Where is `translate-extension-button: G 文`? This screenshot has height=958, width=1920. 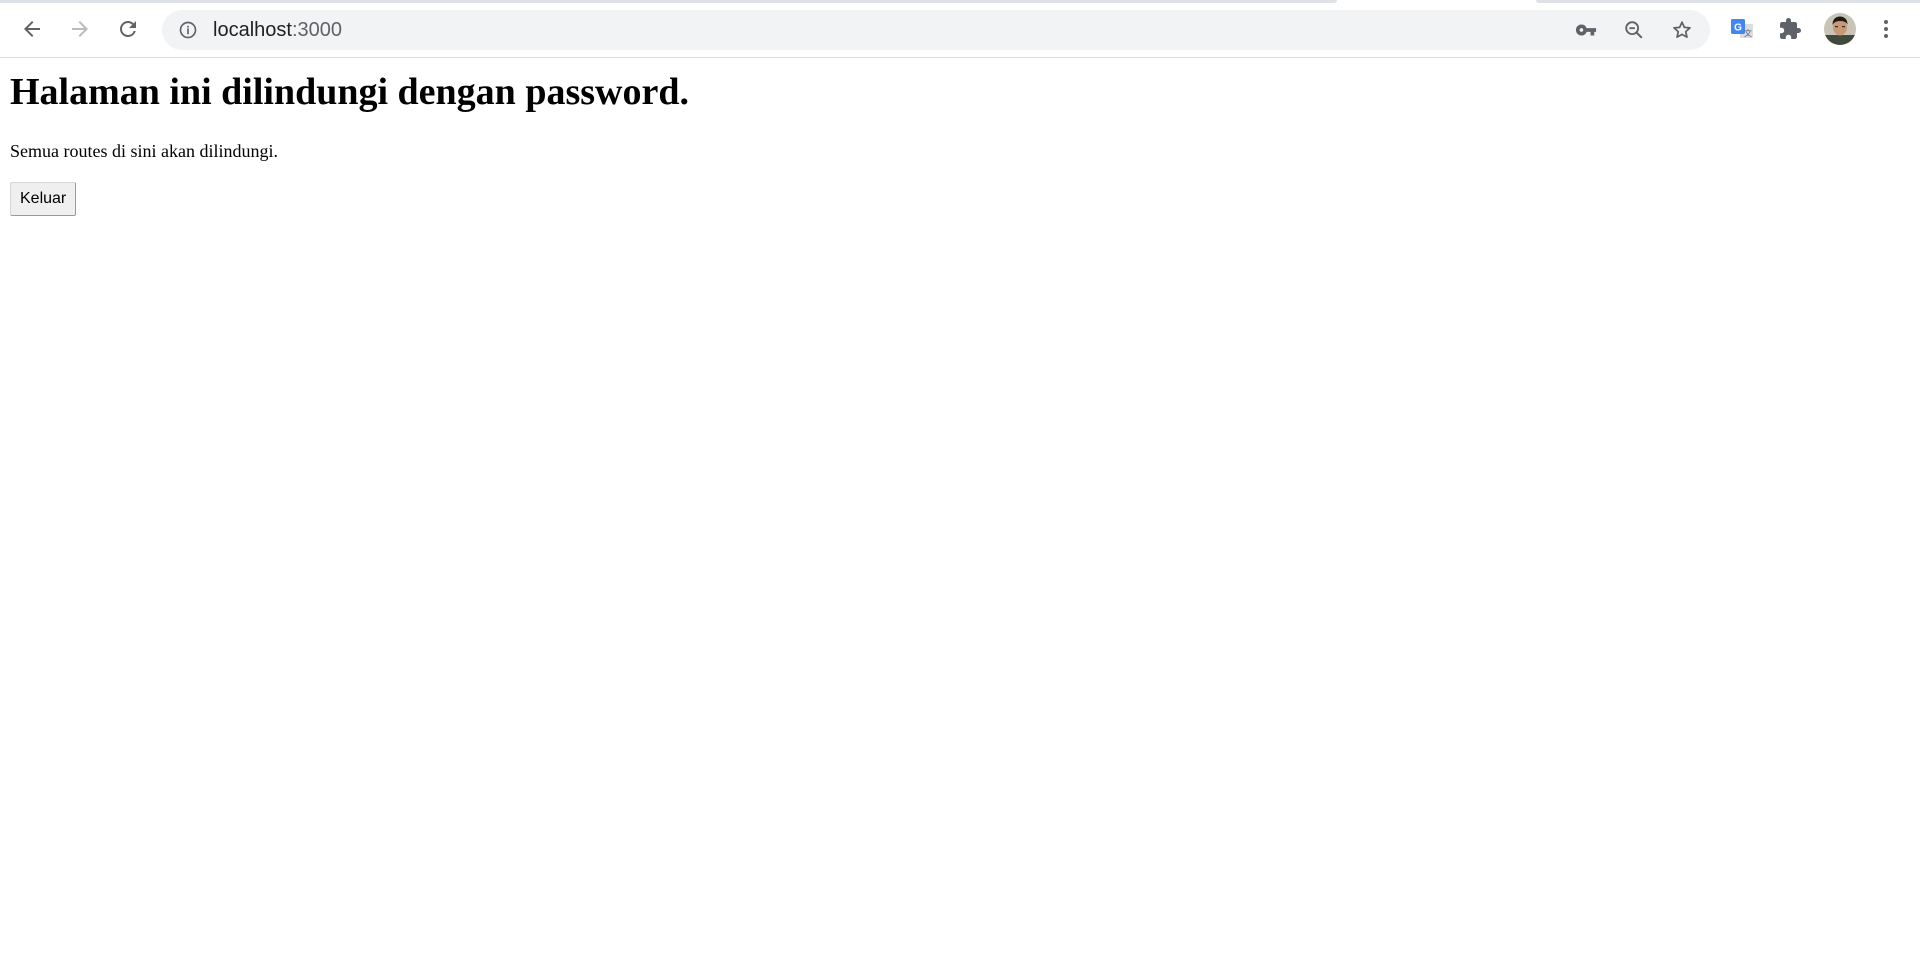
translate-extension-button: G 文 is located at coordinates (1742, 29).